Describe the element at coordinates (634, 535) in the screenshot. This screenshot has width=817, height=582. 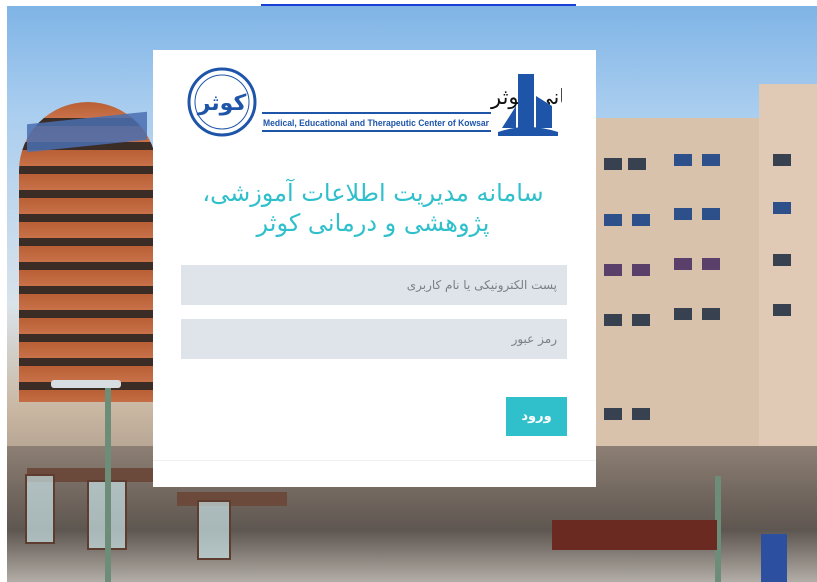
I see `red-sign` at that location.